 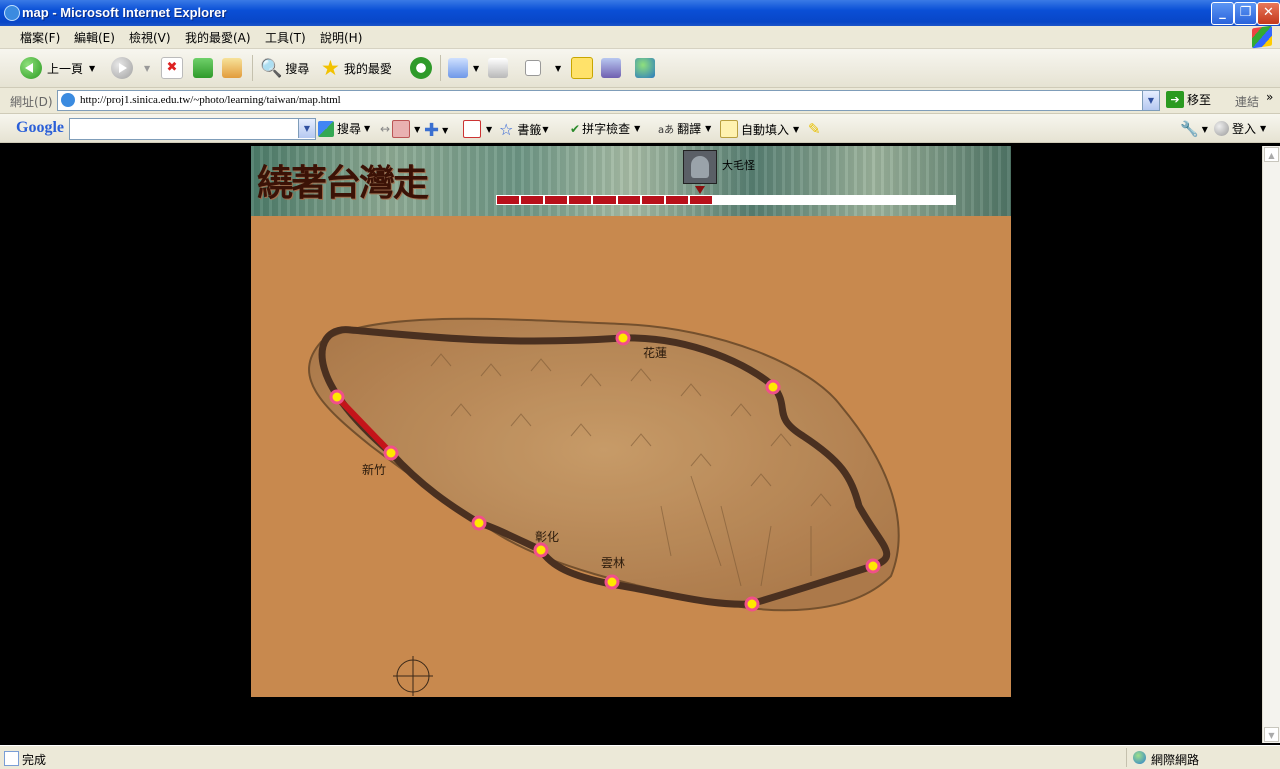 I want to click on google-plus-button: ✚ ▼, so click(x=436, y=130).